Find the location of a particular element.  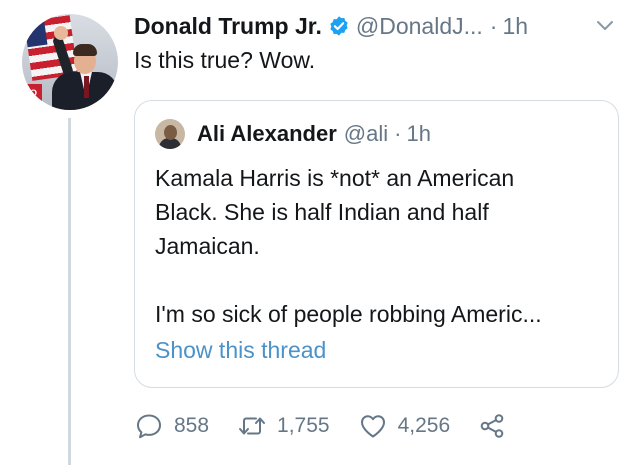

like-count: 4,256 is located at coordinates (424, 425).